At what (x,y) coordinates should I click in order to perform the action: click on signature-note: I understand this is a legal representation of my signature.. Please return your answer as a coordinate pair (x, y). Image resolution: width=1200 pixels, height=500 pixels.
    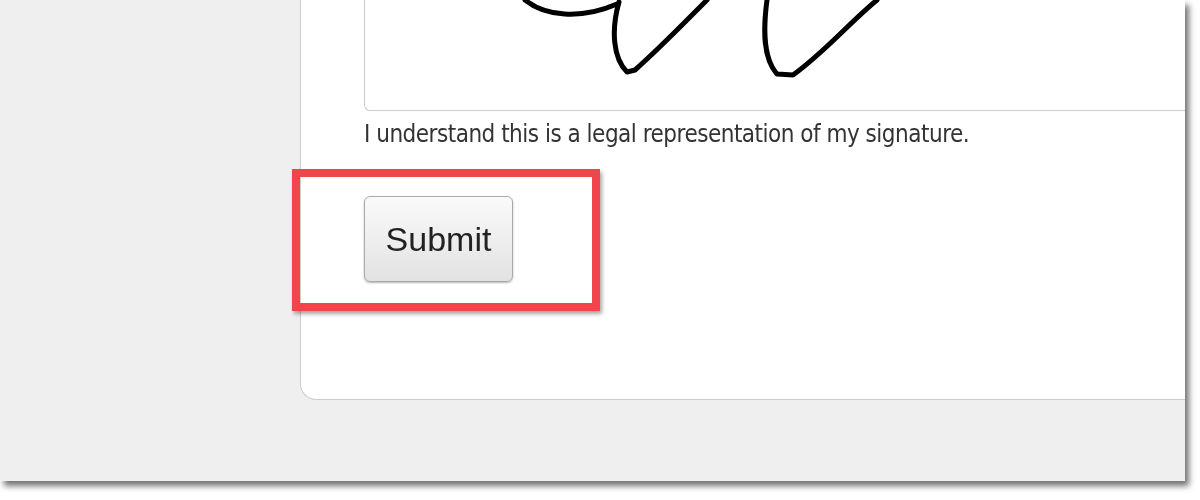
    Looking at the image, I should click on (667, 134).